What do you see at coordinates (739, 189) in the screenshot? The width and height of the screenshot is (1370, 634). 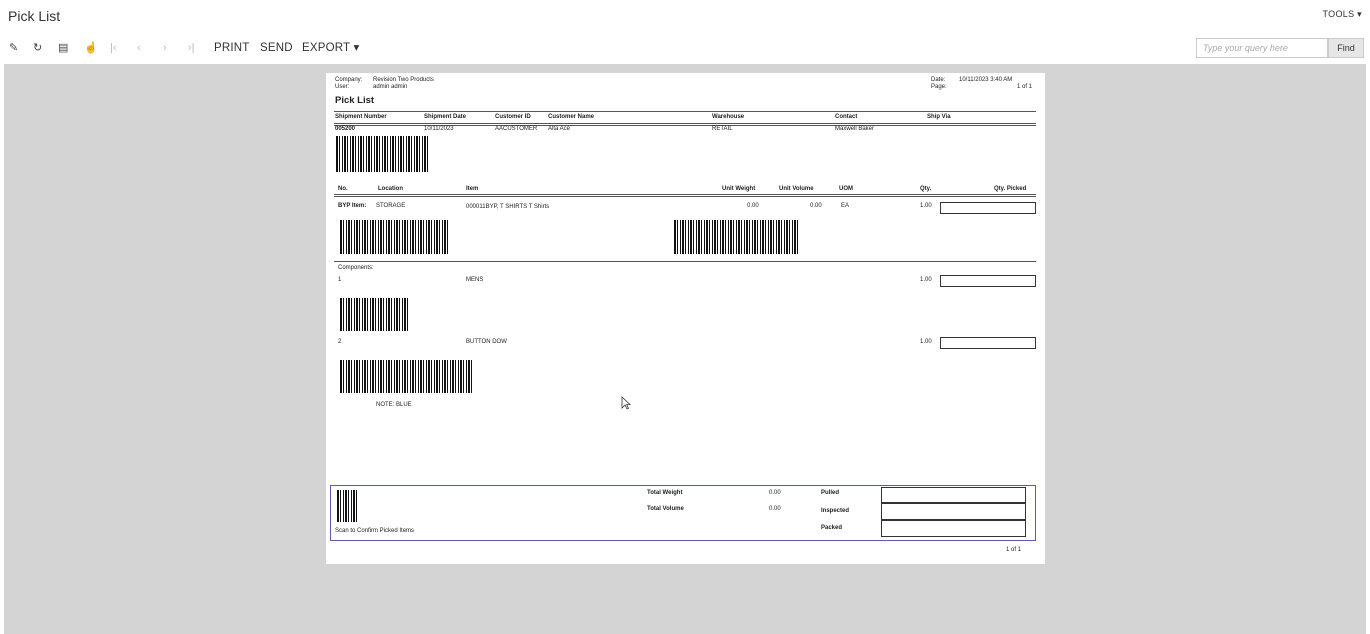 I see `col-unit-weight: Unit Weight` at bounding box center [739, 189].